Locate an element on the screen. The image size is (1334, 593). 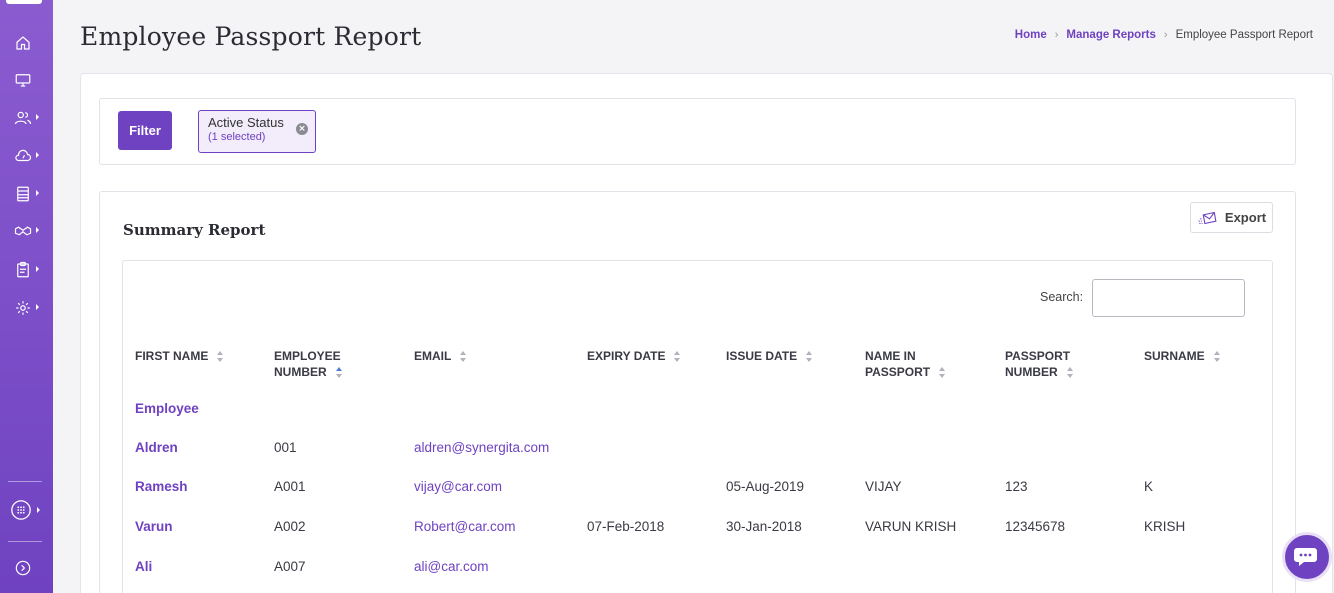
first-name-link: Employee is located at coordinates (167, 408).